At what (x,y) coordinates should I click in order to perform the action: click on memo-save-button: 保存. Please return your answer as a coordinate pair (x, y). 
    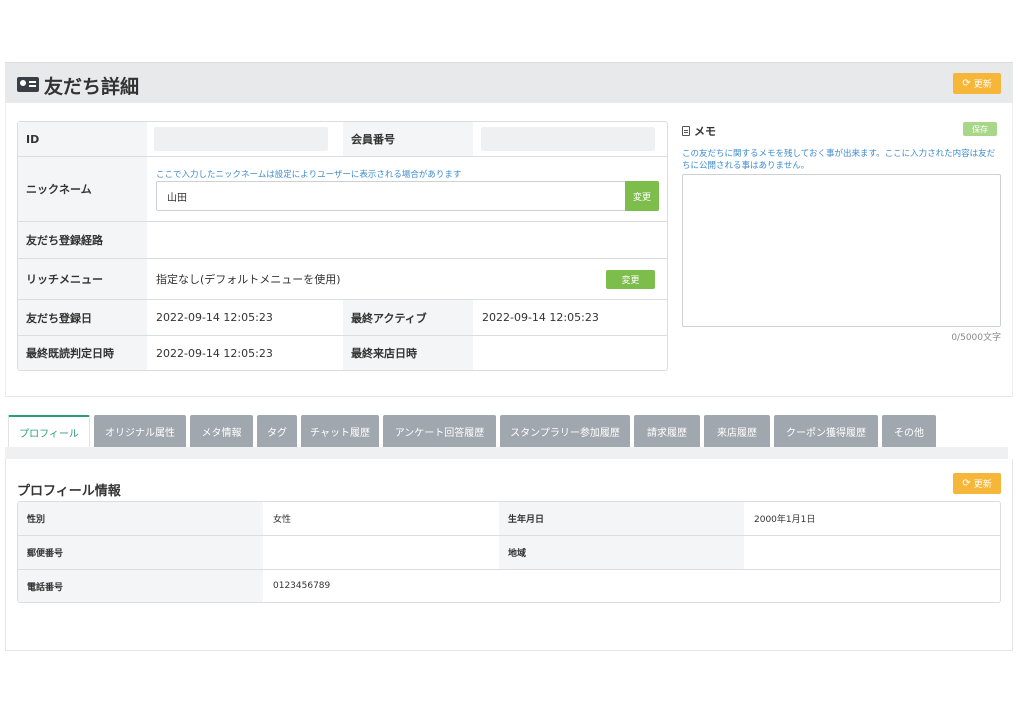
    Looking at the image, I should click on (980, 129).